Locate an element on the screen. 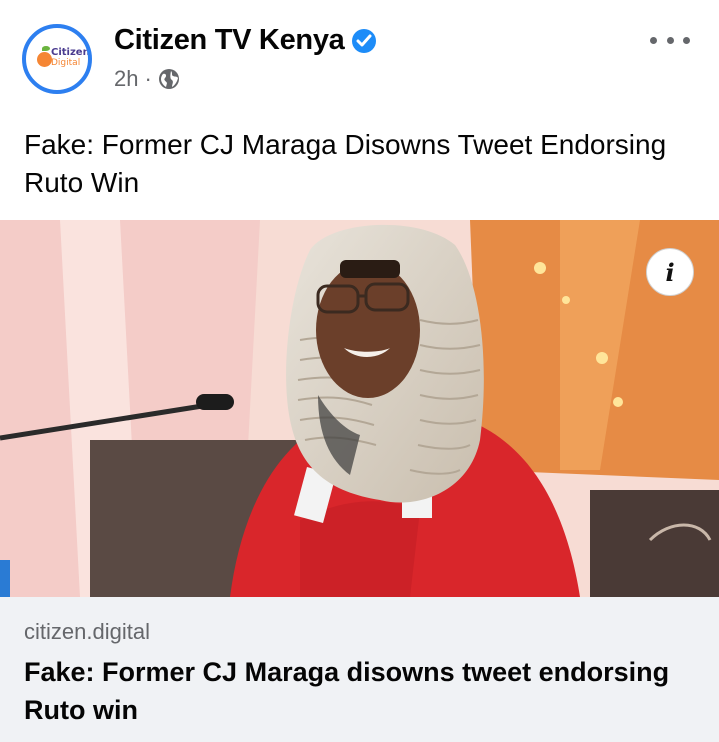 This screenshot has width=719, height=742. page-name: Citizen TV Kenya is located at coordinates (229, 40).